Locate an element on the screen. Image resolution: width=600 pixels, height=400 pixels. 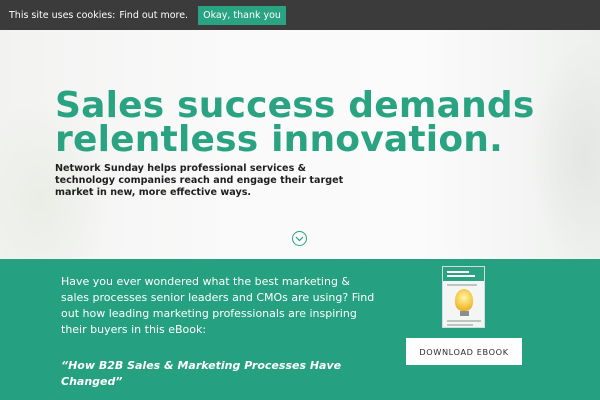
ebook-cover-image is located at coordinates (463, 297).